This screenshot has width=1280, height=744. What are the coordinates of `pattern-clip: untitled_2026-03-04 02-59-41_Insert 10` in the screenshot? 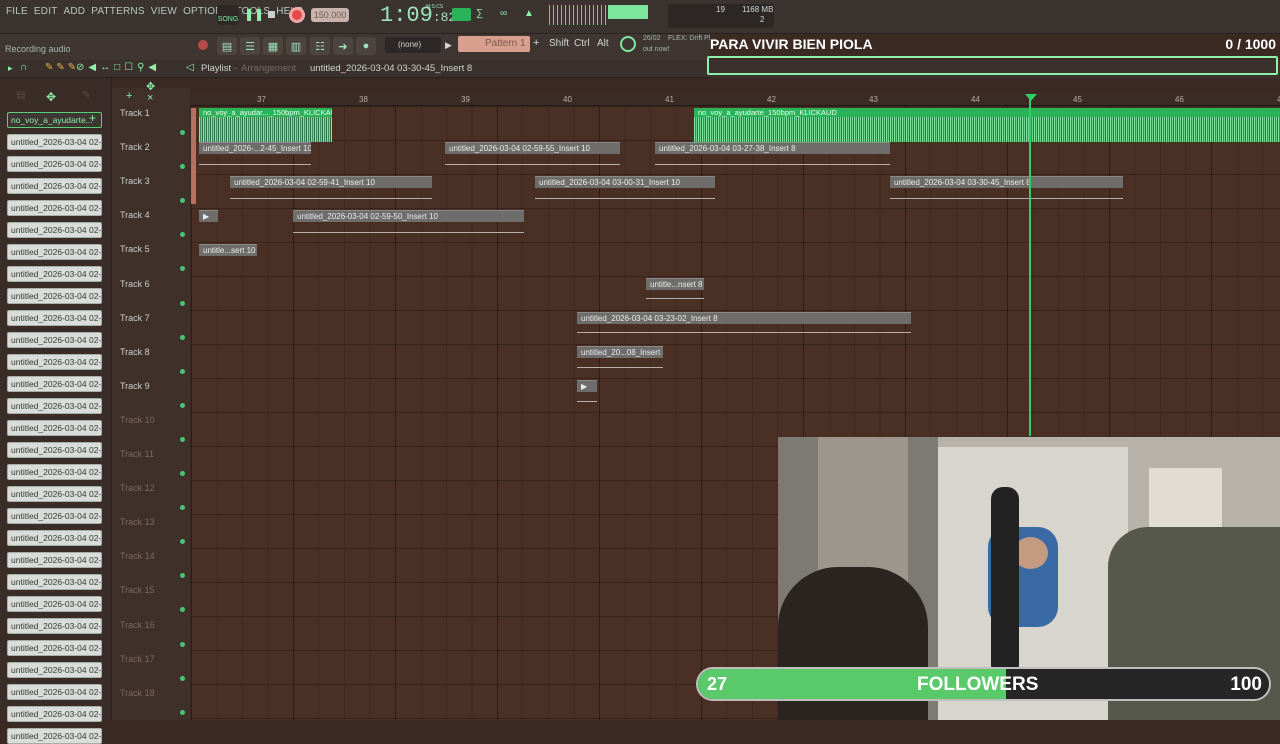 It's located at (331, 182).